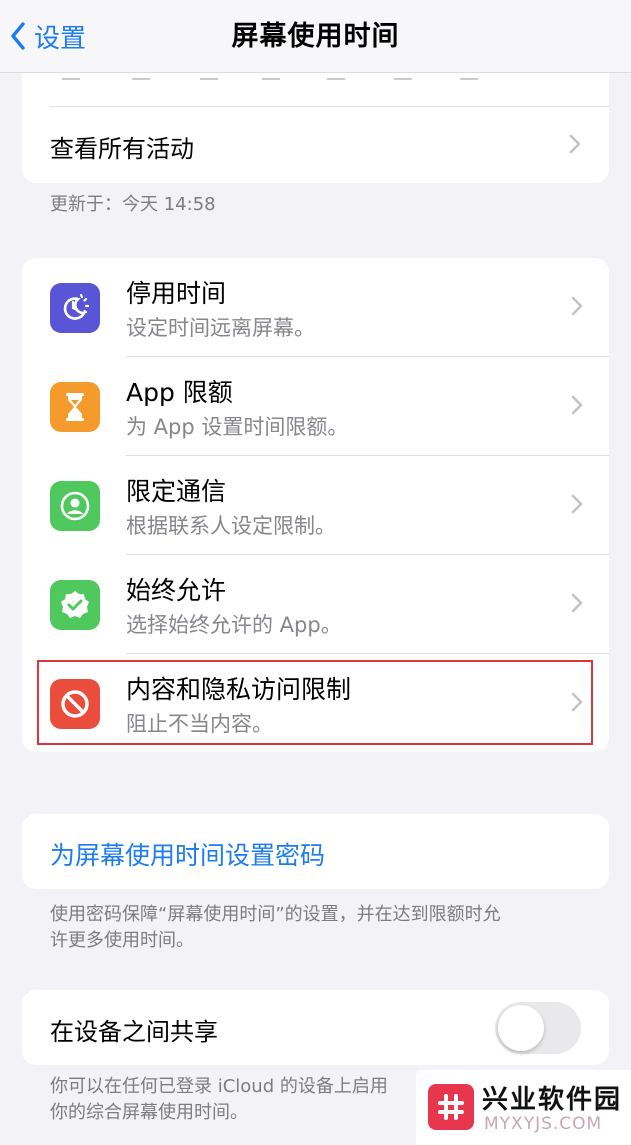 The image size is (631, 1145). Describe the element at coordinates (315, 1027) in the screenshot. I see `share-card: 在设备之间共享` at that location.